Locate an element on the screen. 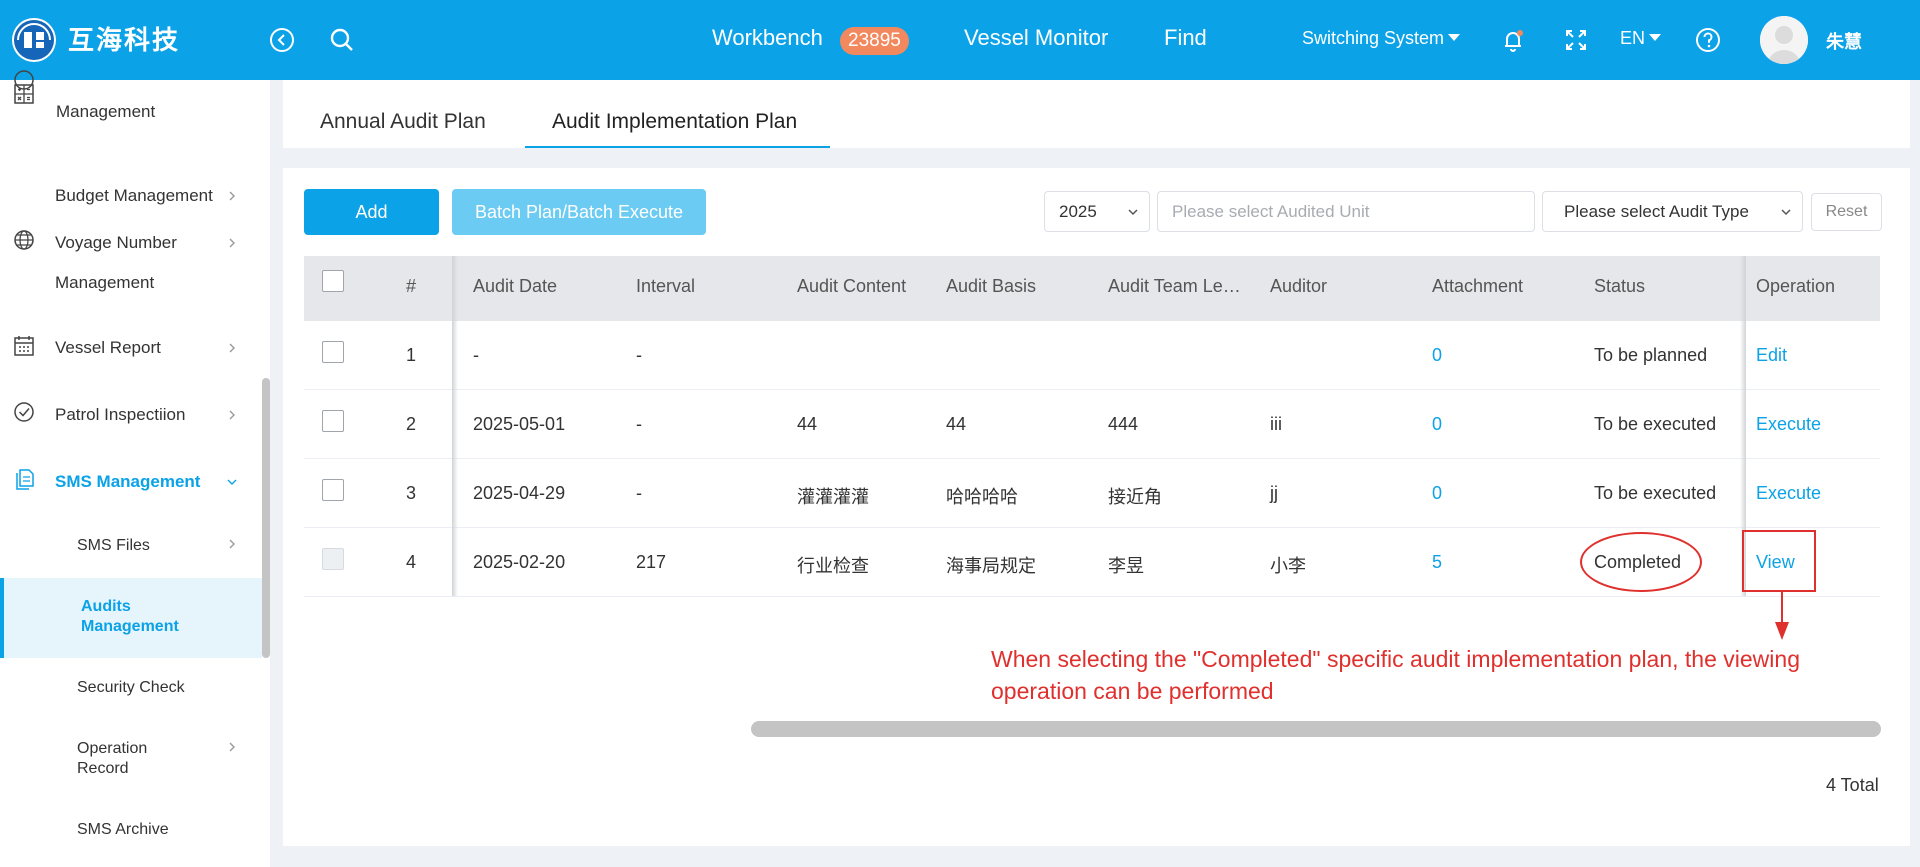 This screenshot has height=867, width=1920. arrow-down-icon is located at coordinates (1782, 617).